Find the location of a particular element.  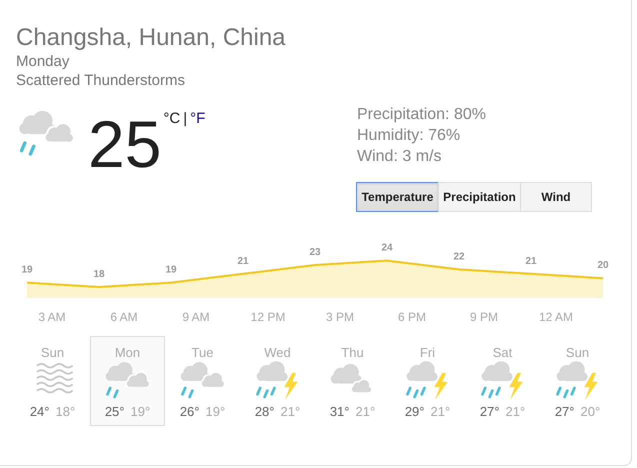

low-temperature: 20° is located at coordinates (590, 411).